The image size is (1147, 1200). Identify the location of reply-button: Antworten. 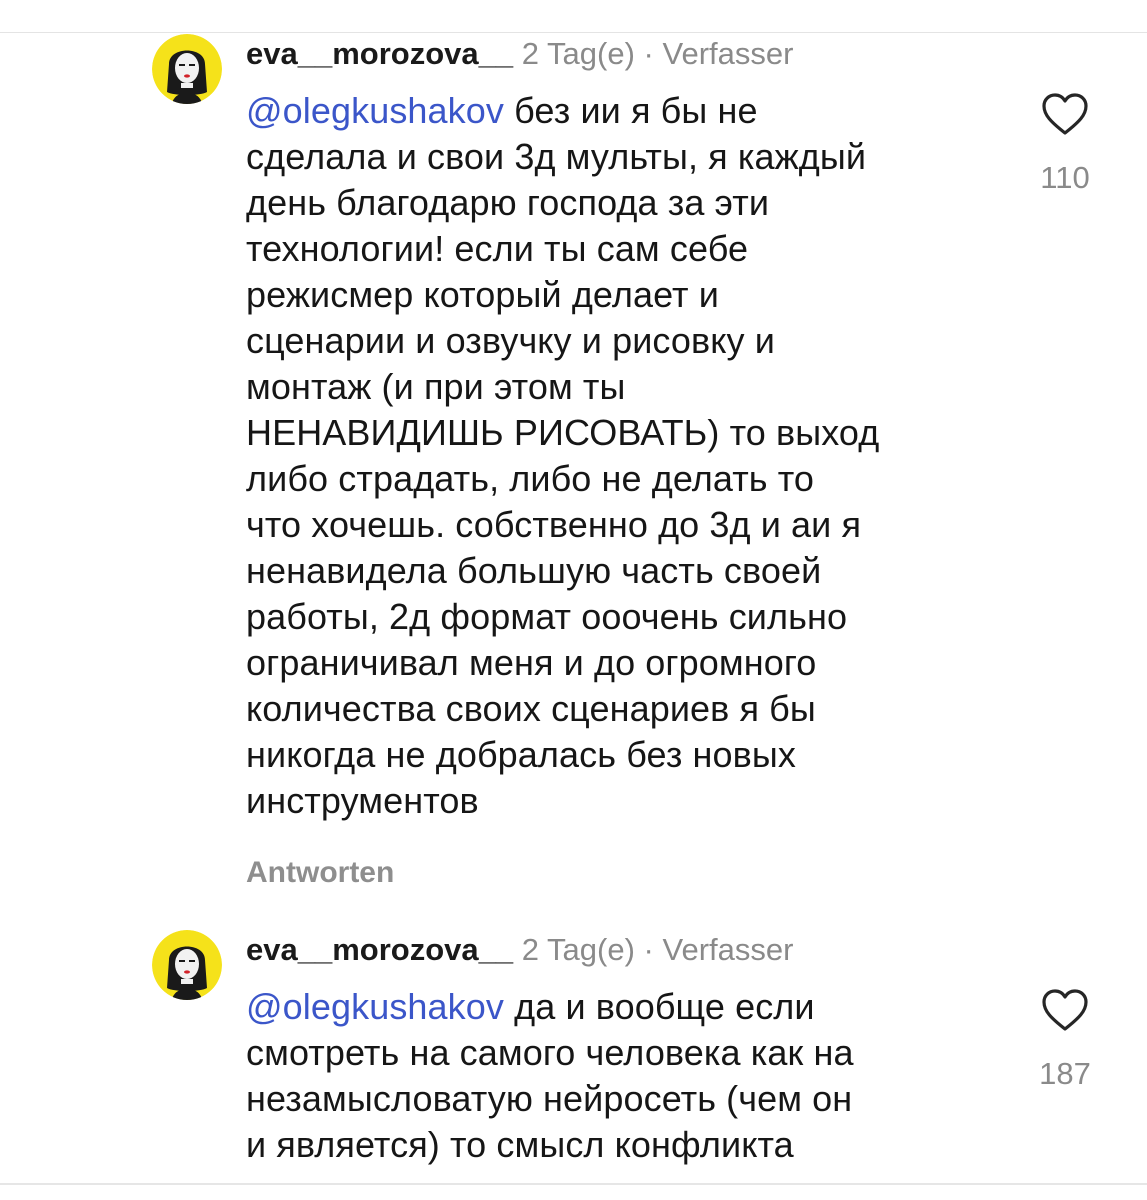
(320, 873).